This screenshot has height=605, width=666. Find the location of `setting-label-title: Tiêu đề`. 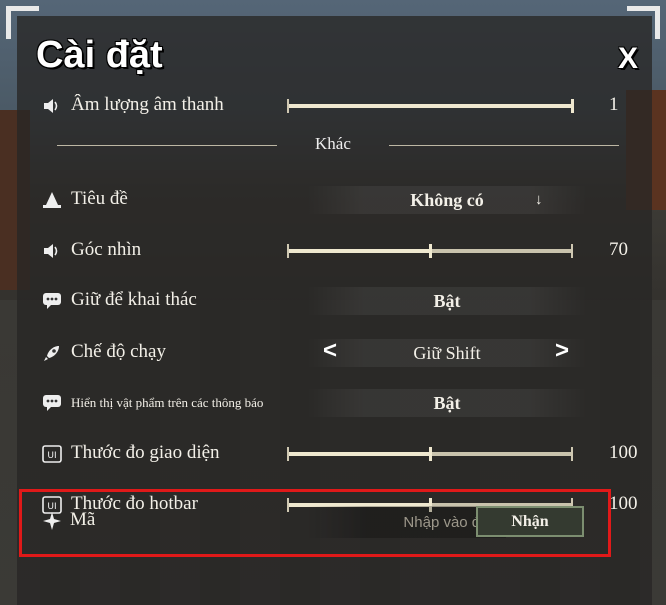

setting-label-title: Tiêu đề is located at coordinates (99, 198).